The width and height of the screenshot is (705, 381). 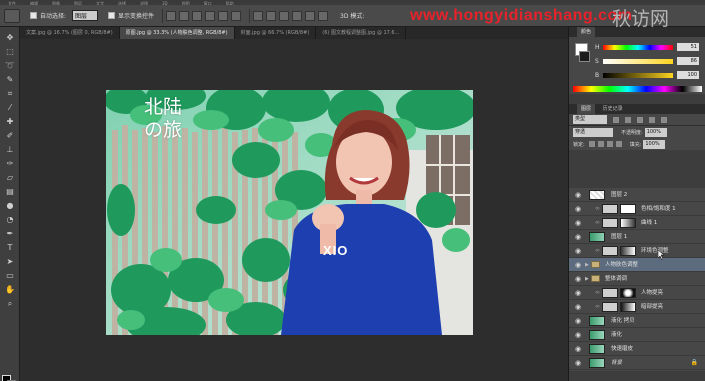 What do you see at coordinates (637, 335) in the screenshot?
I see `layer-row: ◉ 液化` at bounding box center [637, 335].